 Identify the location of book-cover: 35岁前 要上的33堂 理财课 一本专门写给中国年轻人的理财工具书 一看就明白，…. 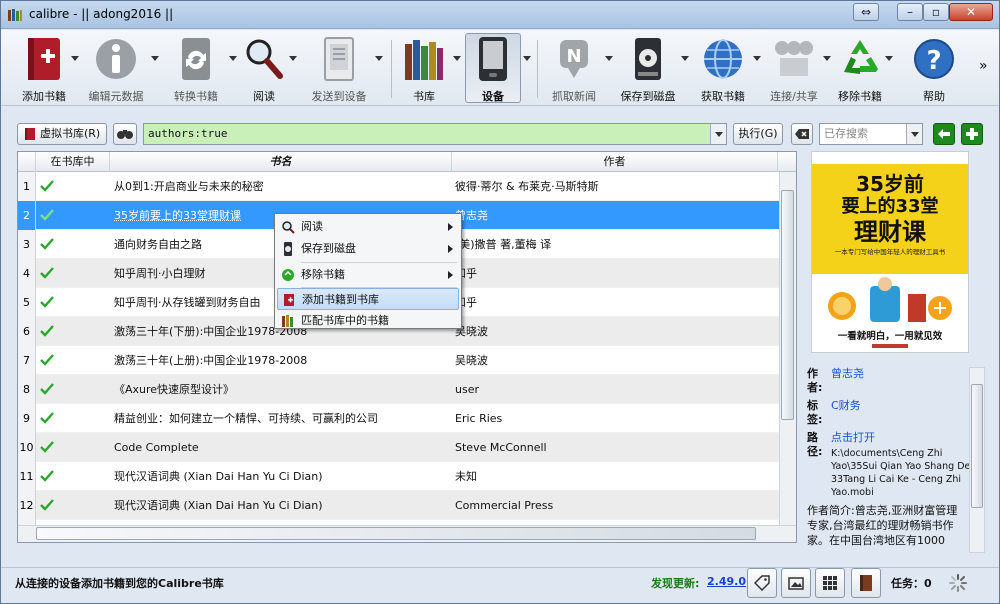
(890, 252).